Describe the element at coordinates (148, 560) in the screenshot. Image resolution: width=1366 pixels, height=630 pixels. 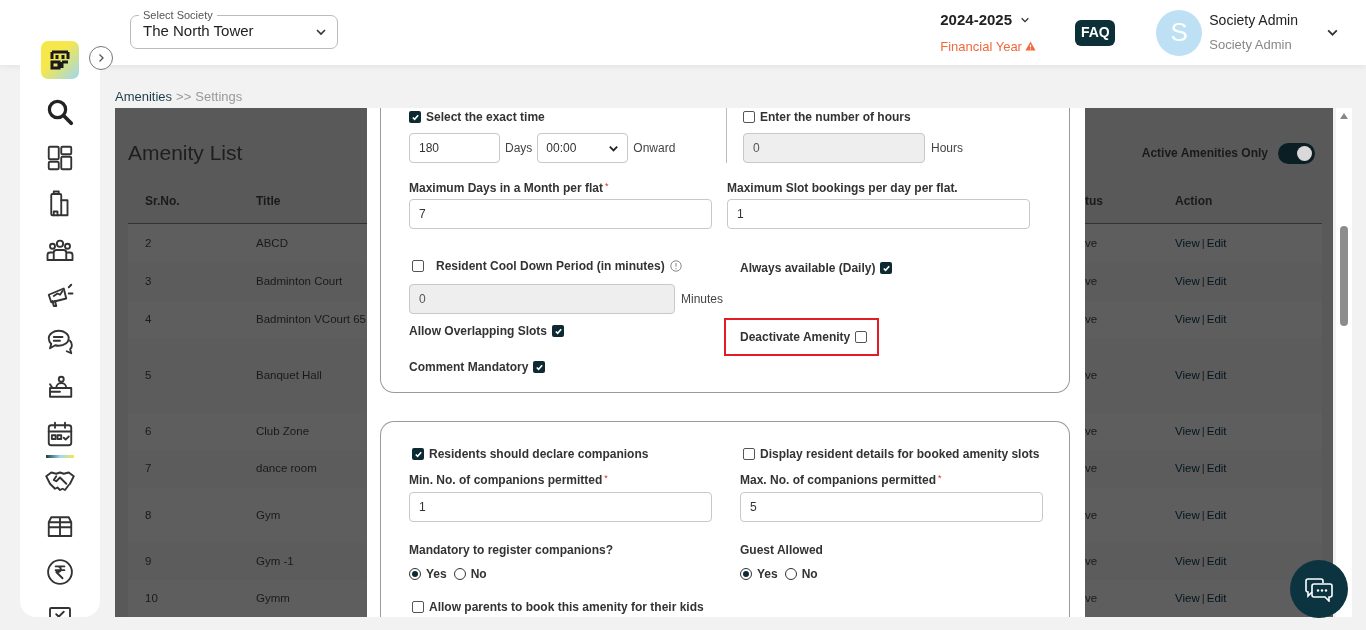
I see `table-cell: 9` at that location.